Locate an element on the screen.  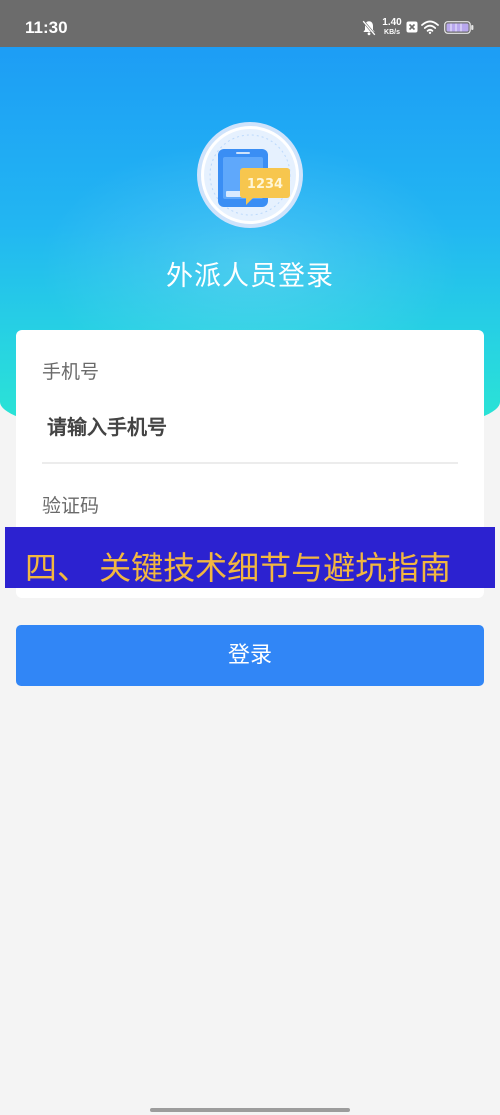
field-divider is located at coordinates (250, 463).